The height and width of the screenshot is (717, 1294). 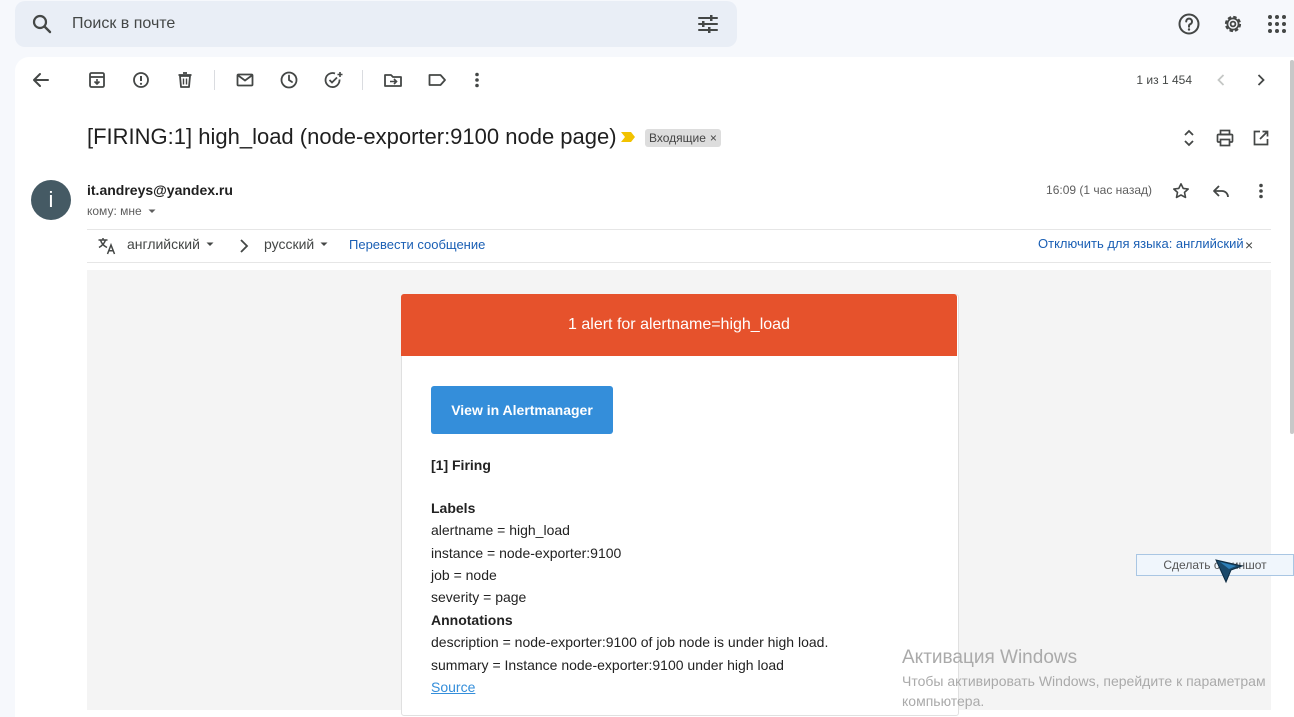 I want to click on help-icon, so click(x=1189, y=24).